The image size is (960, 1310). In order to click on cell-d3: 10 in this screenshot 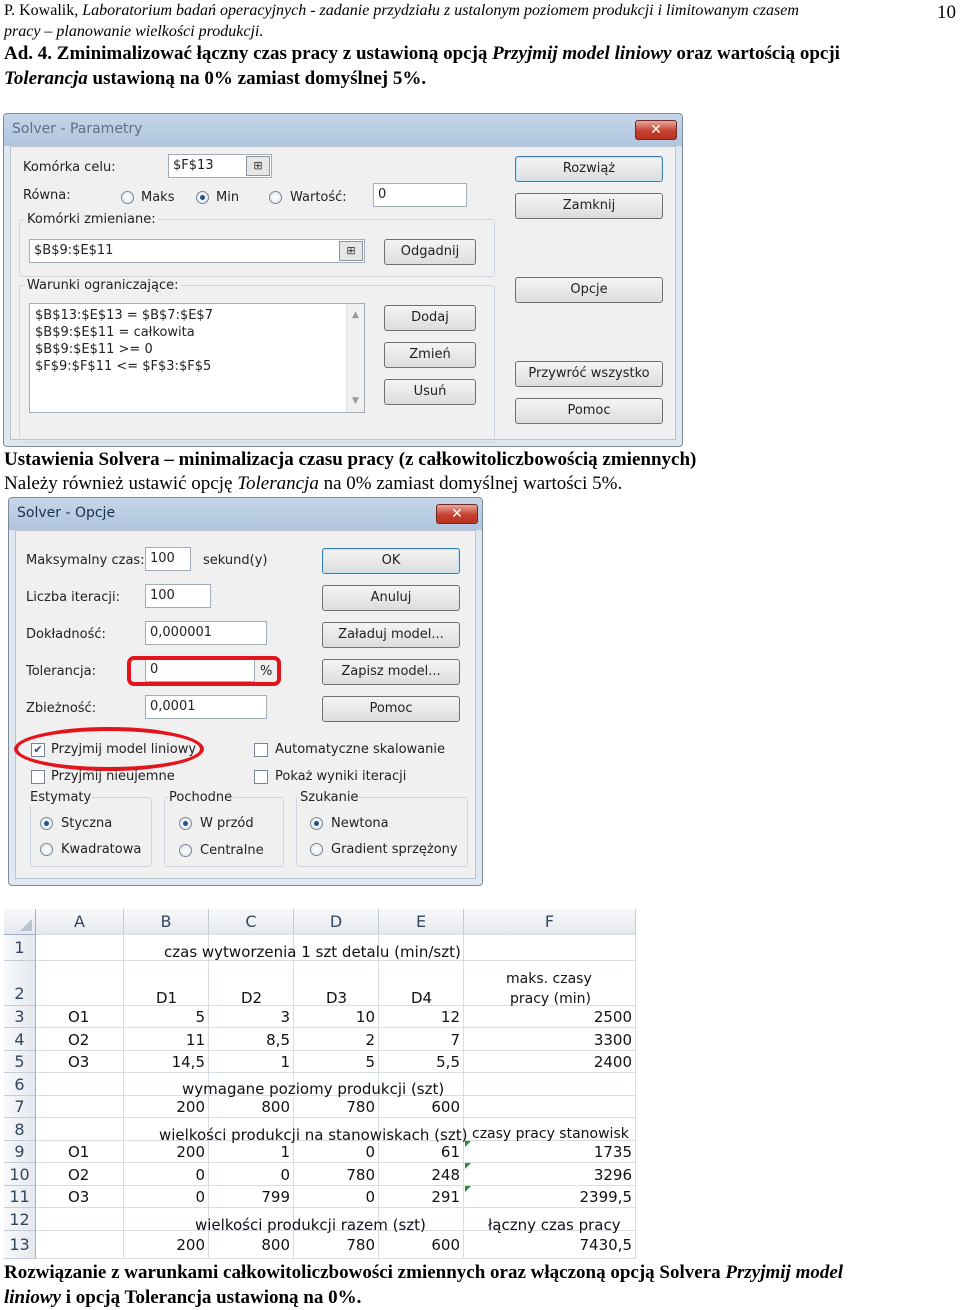, I will do `click(334, 1017)`.